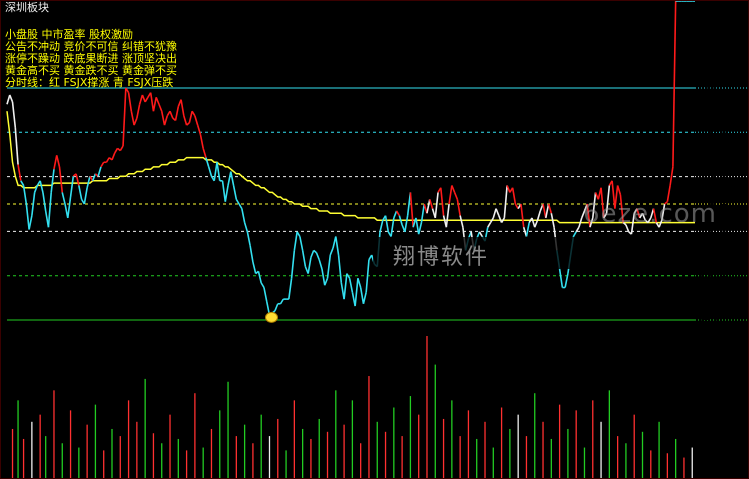 This screenshot has height=479, width=749. I want to click on bottom-marker, so click(271, 317).